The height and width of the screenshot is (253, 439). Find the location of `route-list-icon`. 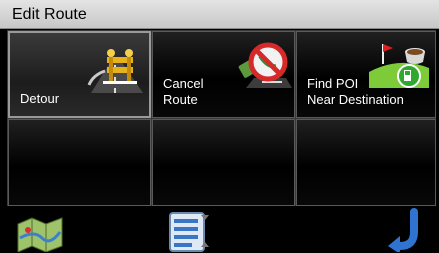

route-list-icon is located at coordinates (189, 232).